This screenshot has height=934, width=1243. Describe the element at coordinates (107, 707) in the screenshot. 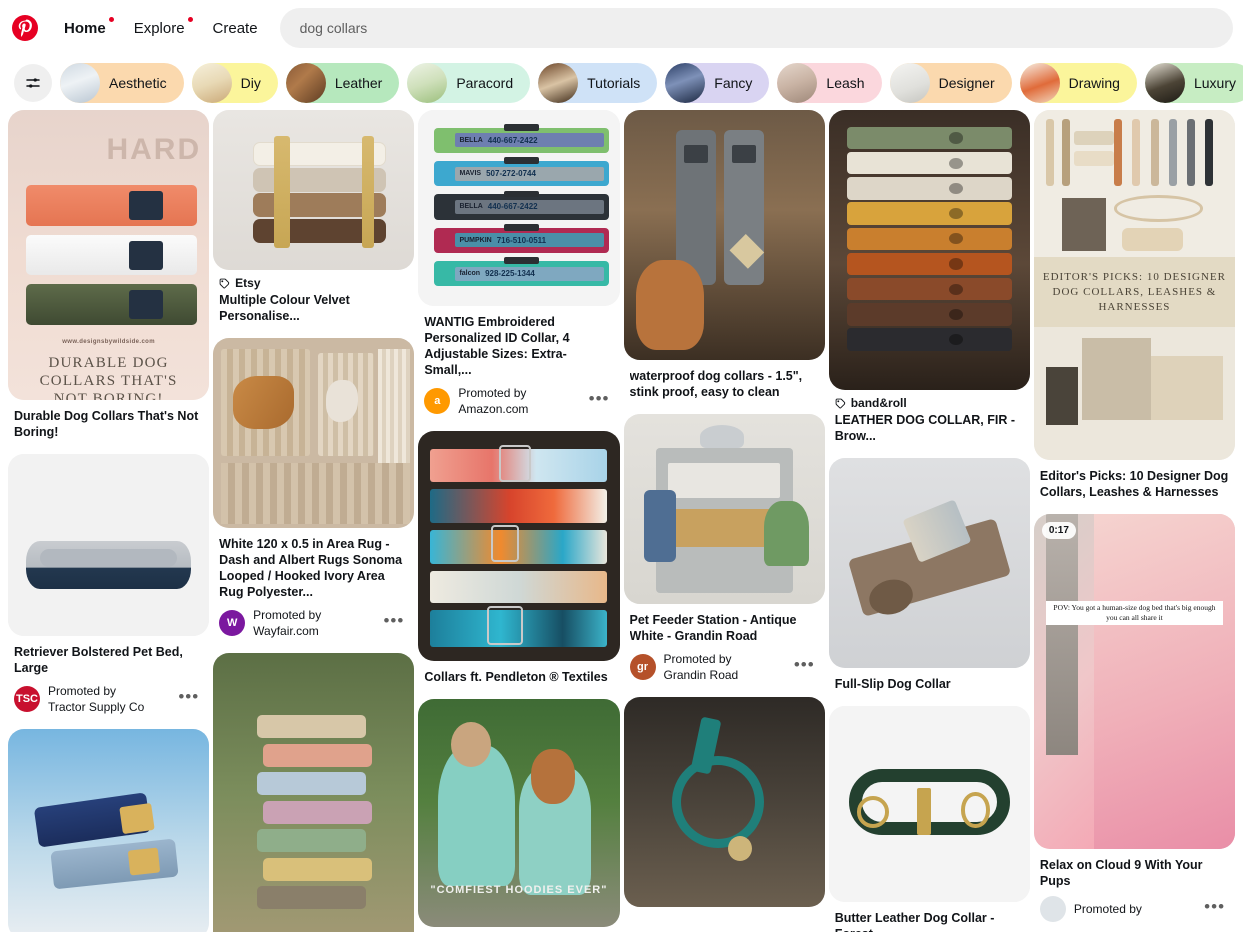

I see `promoter-name: Tractor Supply Co` at that location.